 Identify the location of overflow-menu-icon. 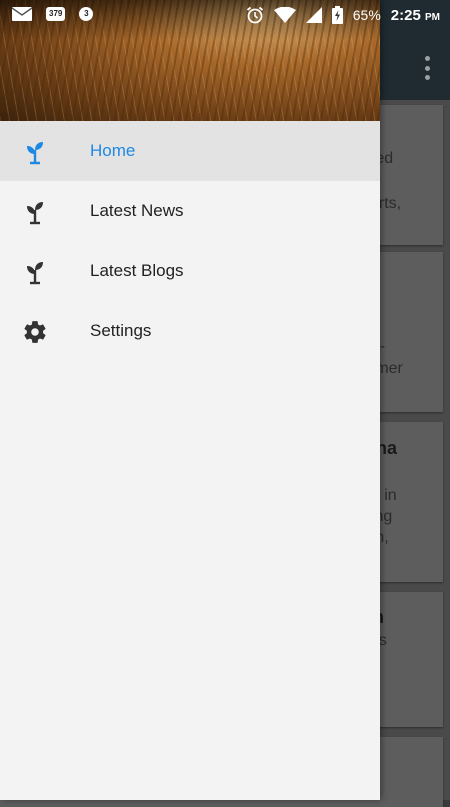
(427, 68).